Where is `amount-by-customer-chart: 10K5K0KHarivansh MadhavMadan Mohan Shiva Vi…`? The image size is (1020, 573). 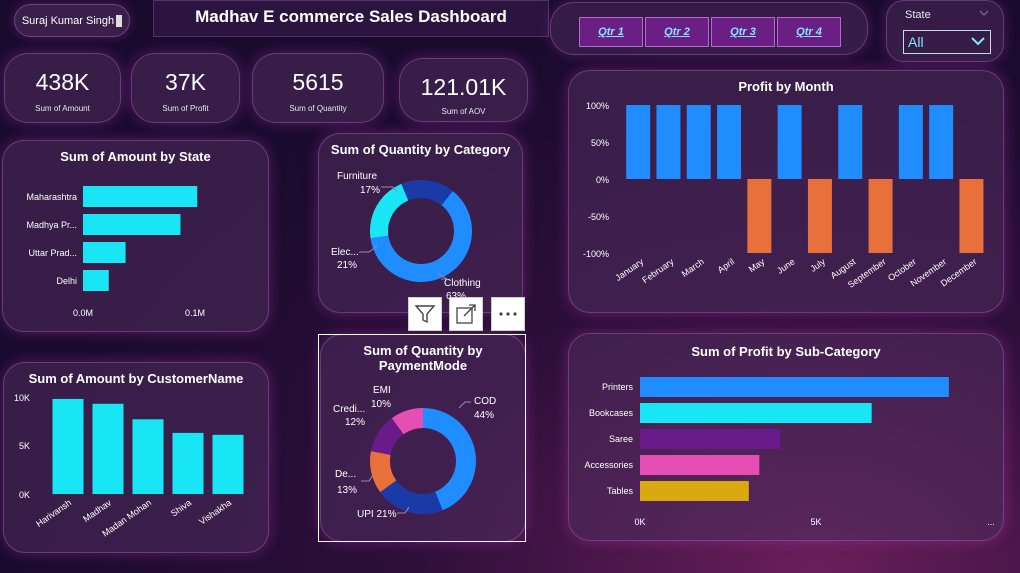
amount-by-customer-chart: 10K5K0KHarivansh MadhavMadan Mohan Shiva Vi… is located at coordinates (129, 466).